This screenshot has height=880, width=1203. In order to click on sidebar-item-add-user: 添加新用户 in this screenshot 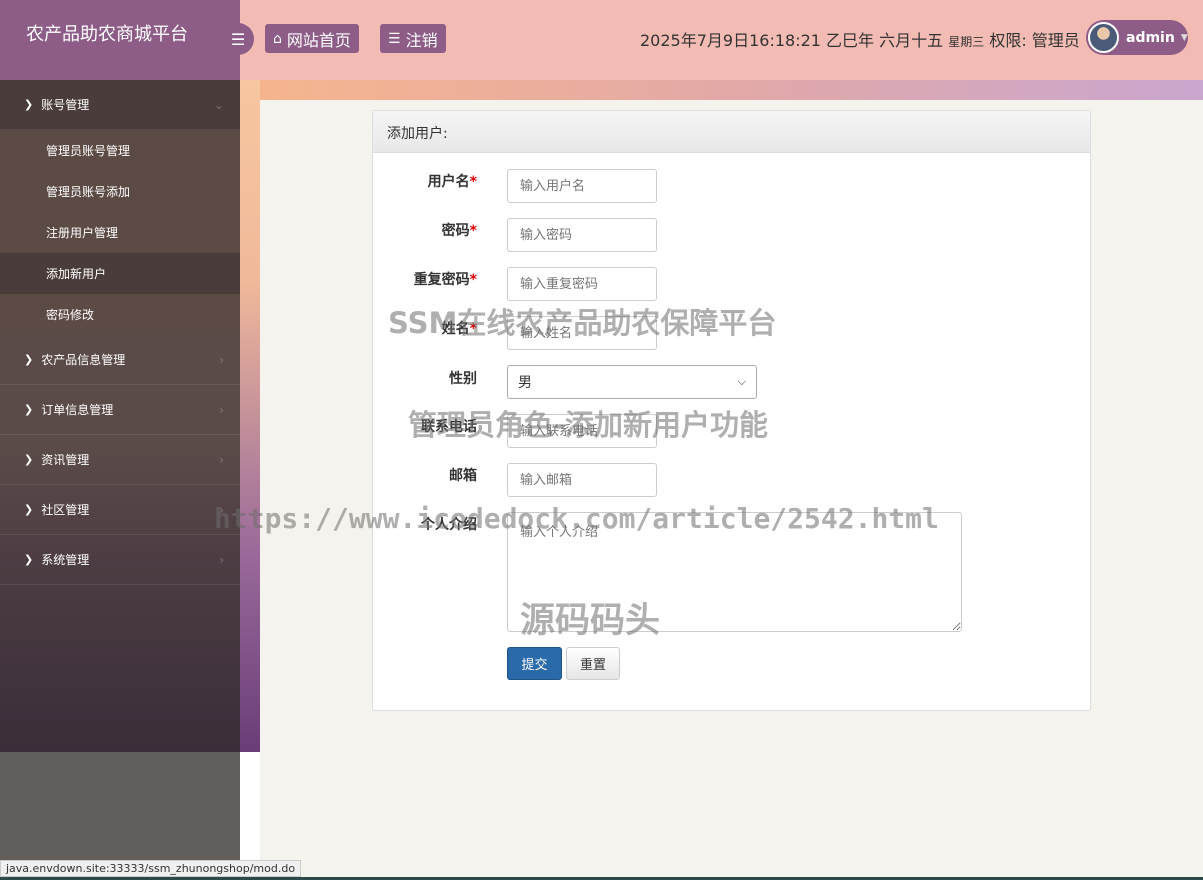, I will do `click(120, 273)`.